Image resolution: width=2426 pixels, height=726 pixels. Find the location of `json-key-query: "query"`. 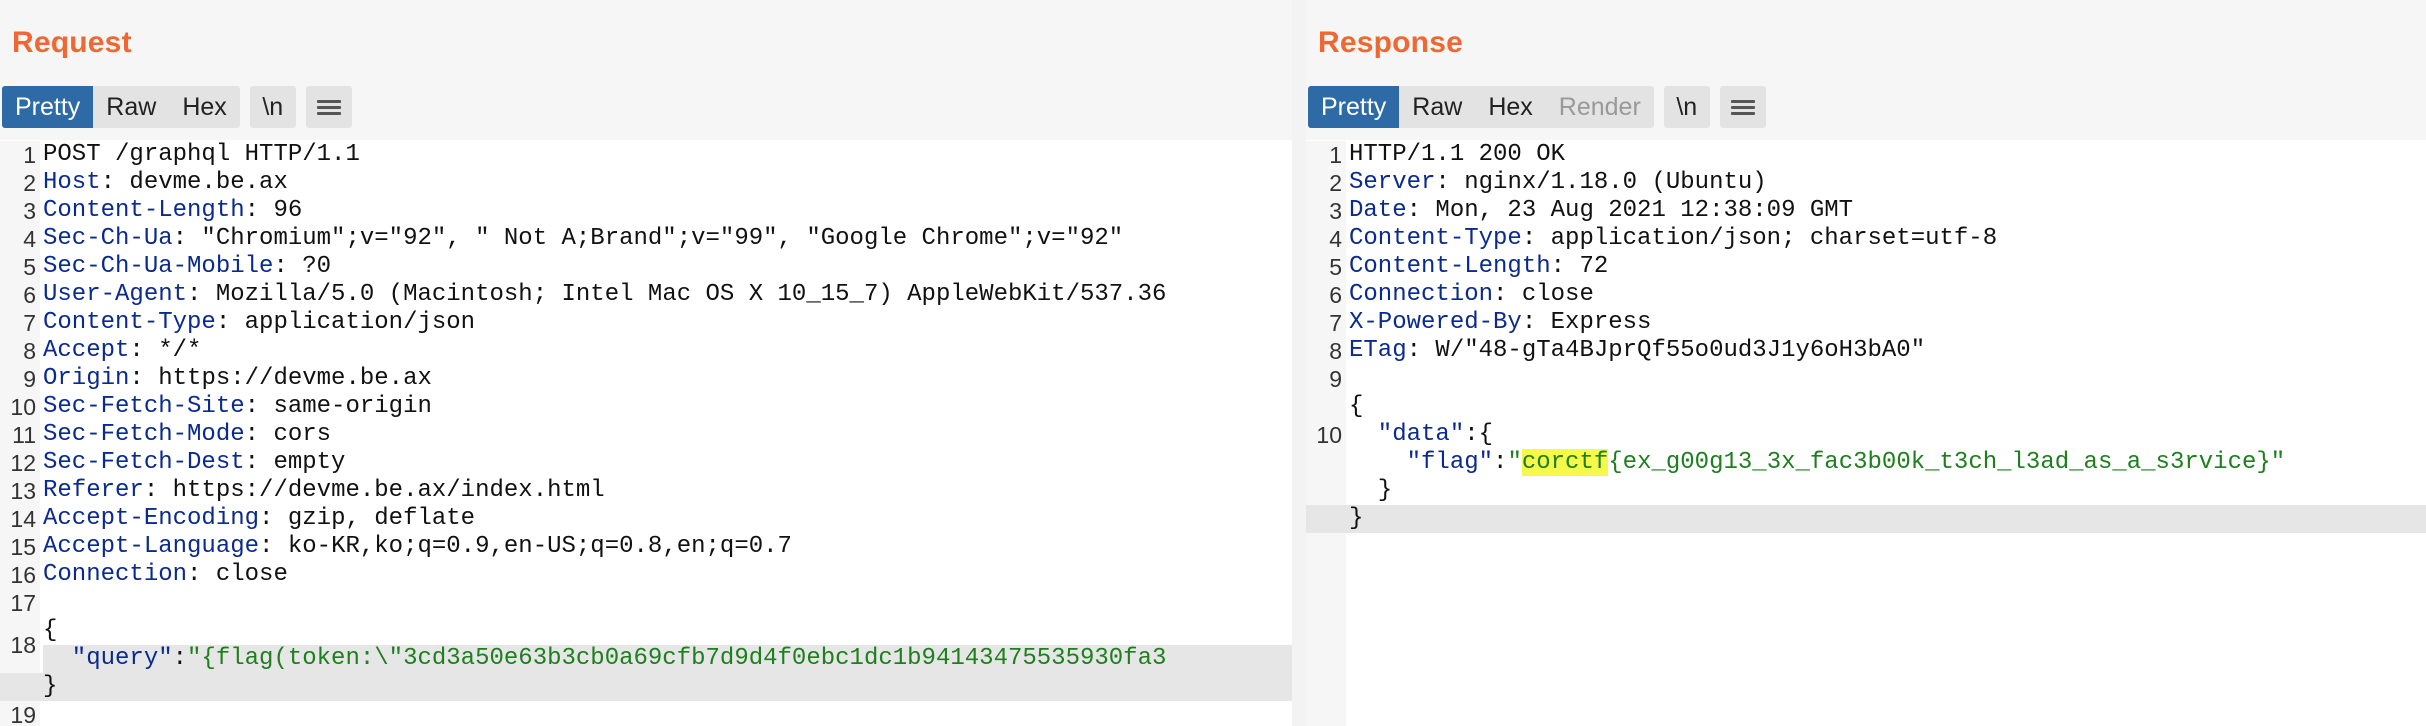

json-key-query: "query" is located at coordinates (108, 658).